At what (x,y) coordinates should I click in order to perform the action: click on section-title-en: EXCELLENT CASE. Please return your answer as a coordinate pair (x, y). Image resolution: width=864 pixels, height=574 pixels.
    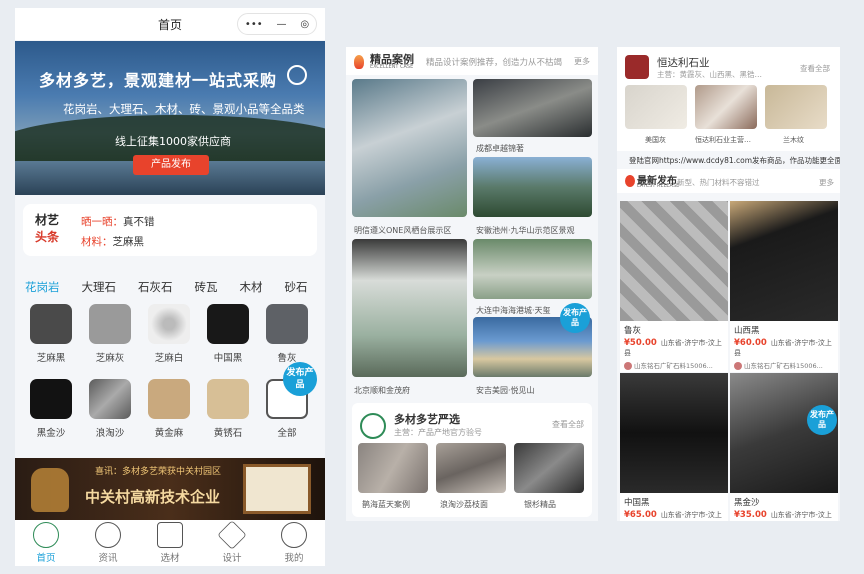
    Looking at the image, I should click on (392, 67).